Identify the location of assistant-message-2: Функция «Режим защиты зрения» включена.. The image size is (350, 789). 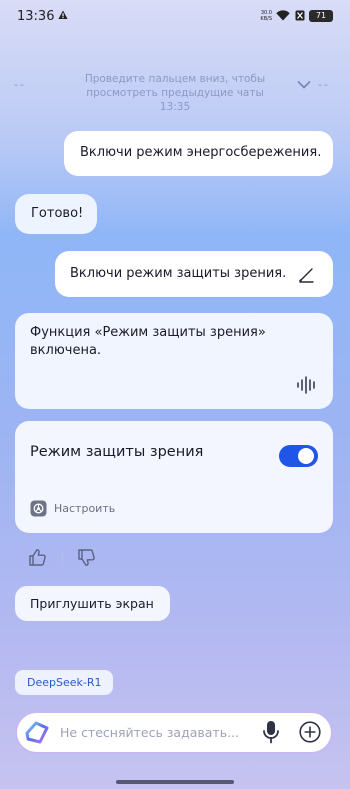
(174, 361).